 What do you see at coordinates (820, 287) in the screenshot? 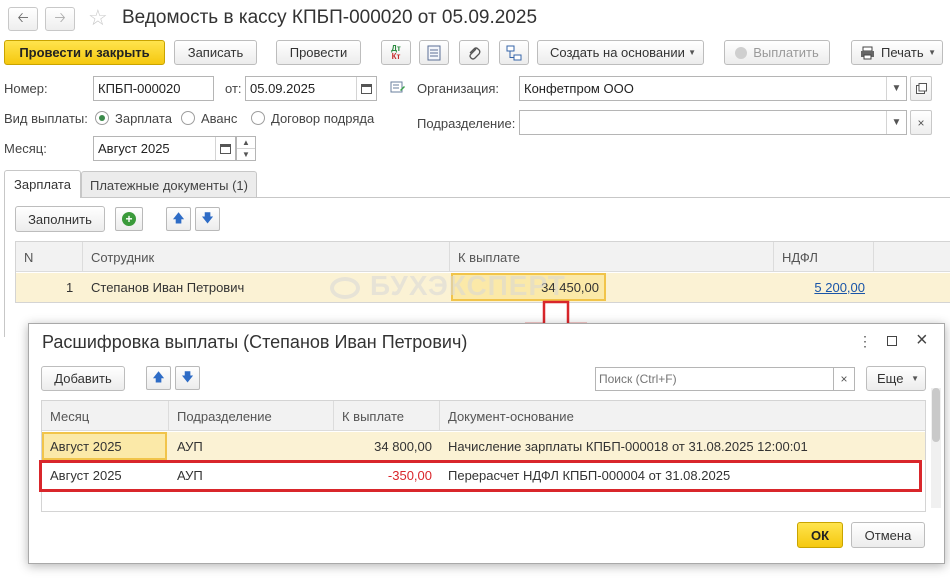
I see `row-ndfl-link: 5 200,00` at bounding box center [820, 287].